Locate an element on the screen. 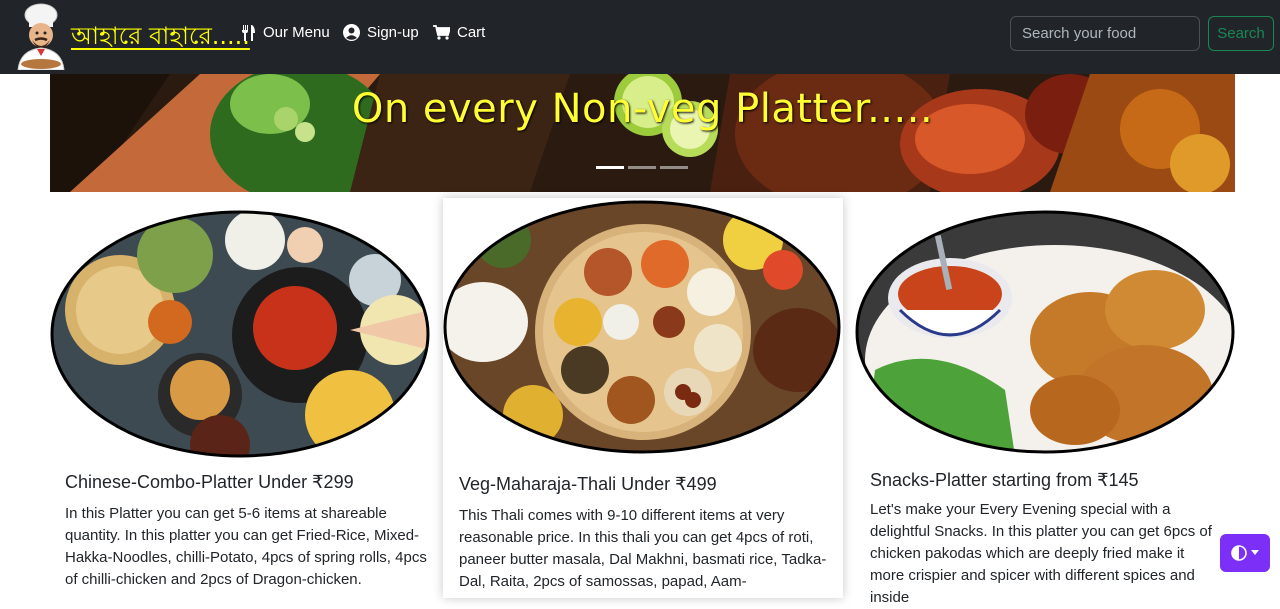  chef-logo-icon is located at coordinates (41, 36).